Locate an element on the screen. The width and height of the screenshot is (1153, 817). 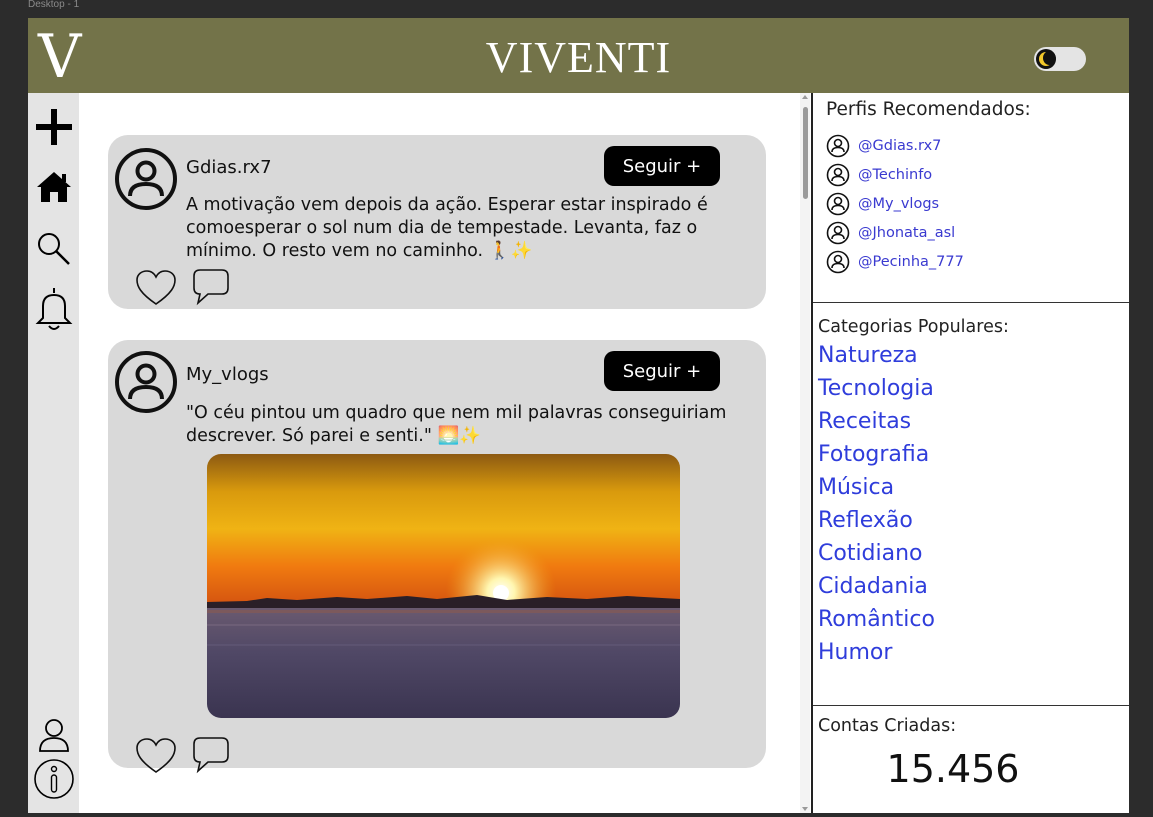
recommended-profile: @My_vlogs is located at coordinates (882, 204).